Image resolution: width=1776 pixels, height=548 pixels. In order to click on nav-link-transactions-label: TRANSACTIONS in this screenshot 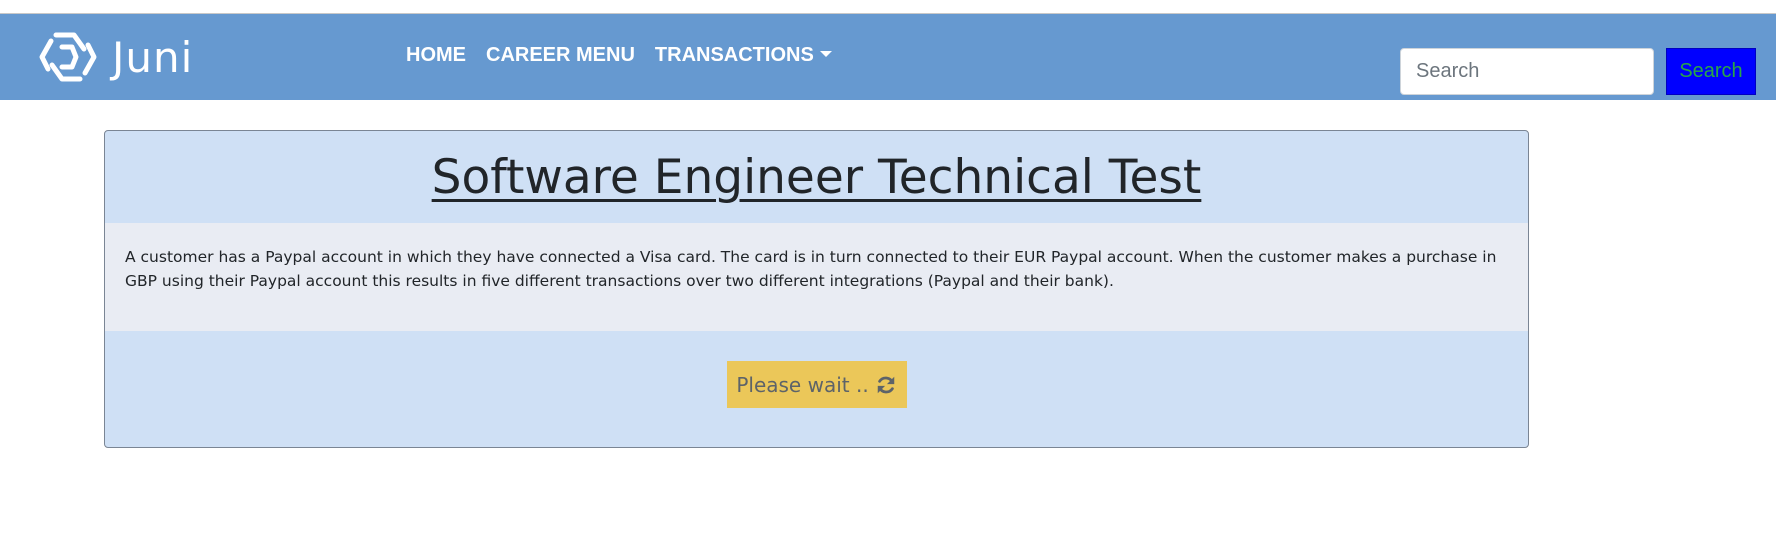, I will do `click(734, 55)`.